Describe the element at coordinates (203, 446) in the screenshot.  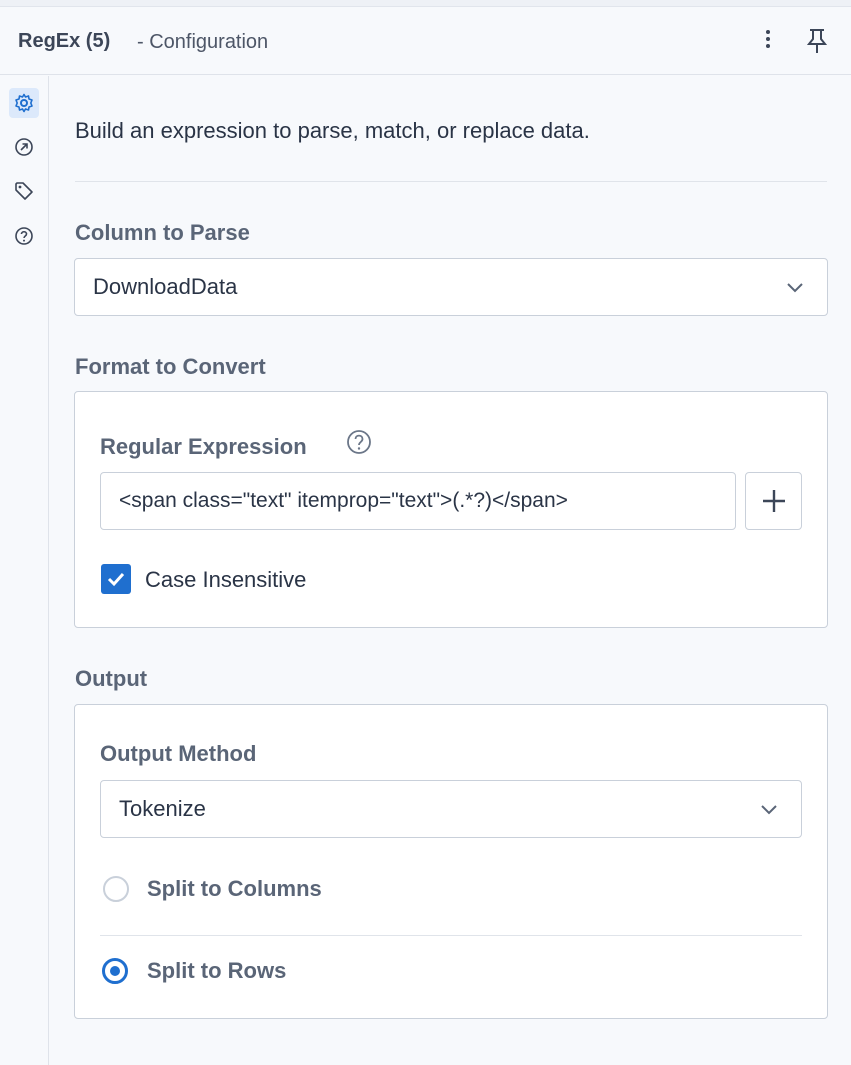
I see `regular-expression-label: Regular Expression` at that location.